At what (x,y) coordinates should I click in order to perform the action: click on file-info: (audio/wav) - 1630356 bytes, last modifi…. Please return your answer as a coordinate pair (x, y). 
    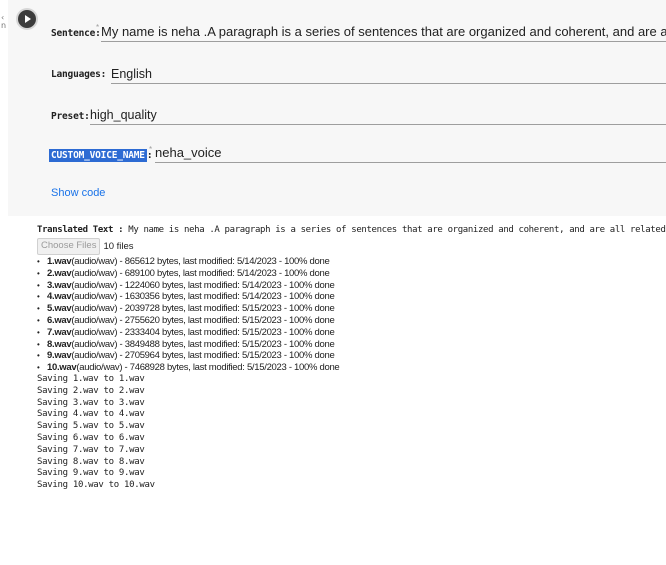
    Looking at the image, I should click on (203, 297).